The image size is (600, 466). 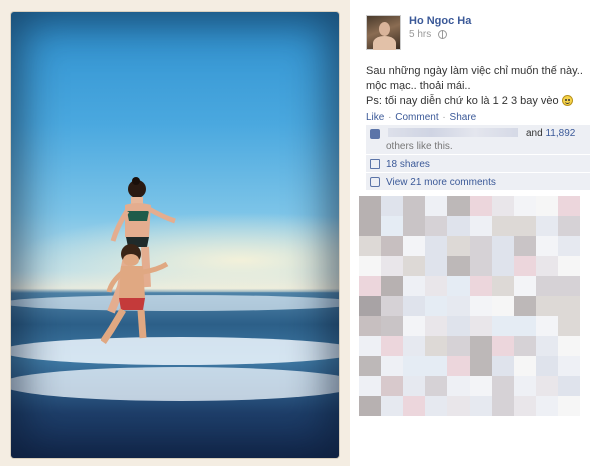 What do you see at coordinates (560, 133) in the screenshot?
I see `likes-number: 11,892` at bounding box center [560, 133].